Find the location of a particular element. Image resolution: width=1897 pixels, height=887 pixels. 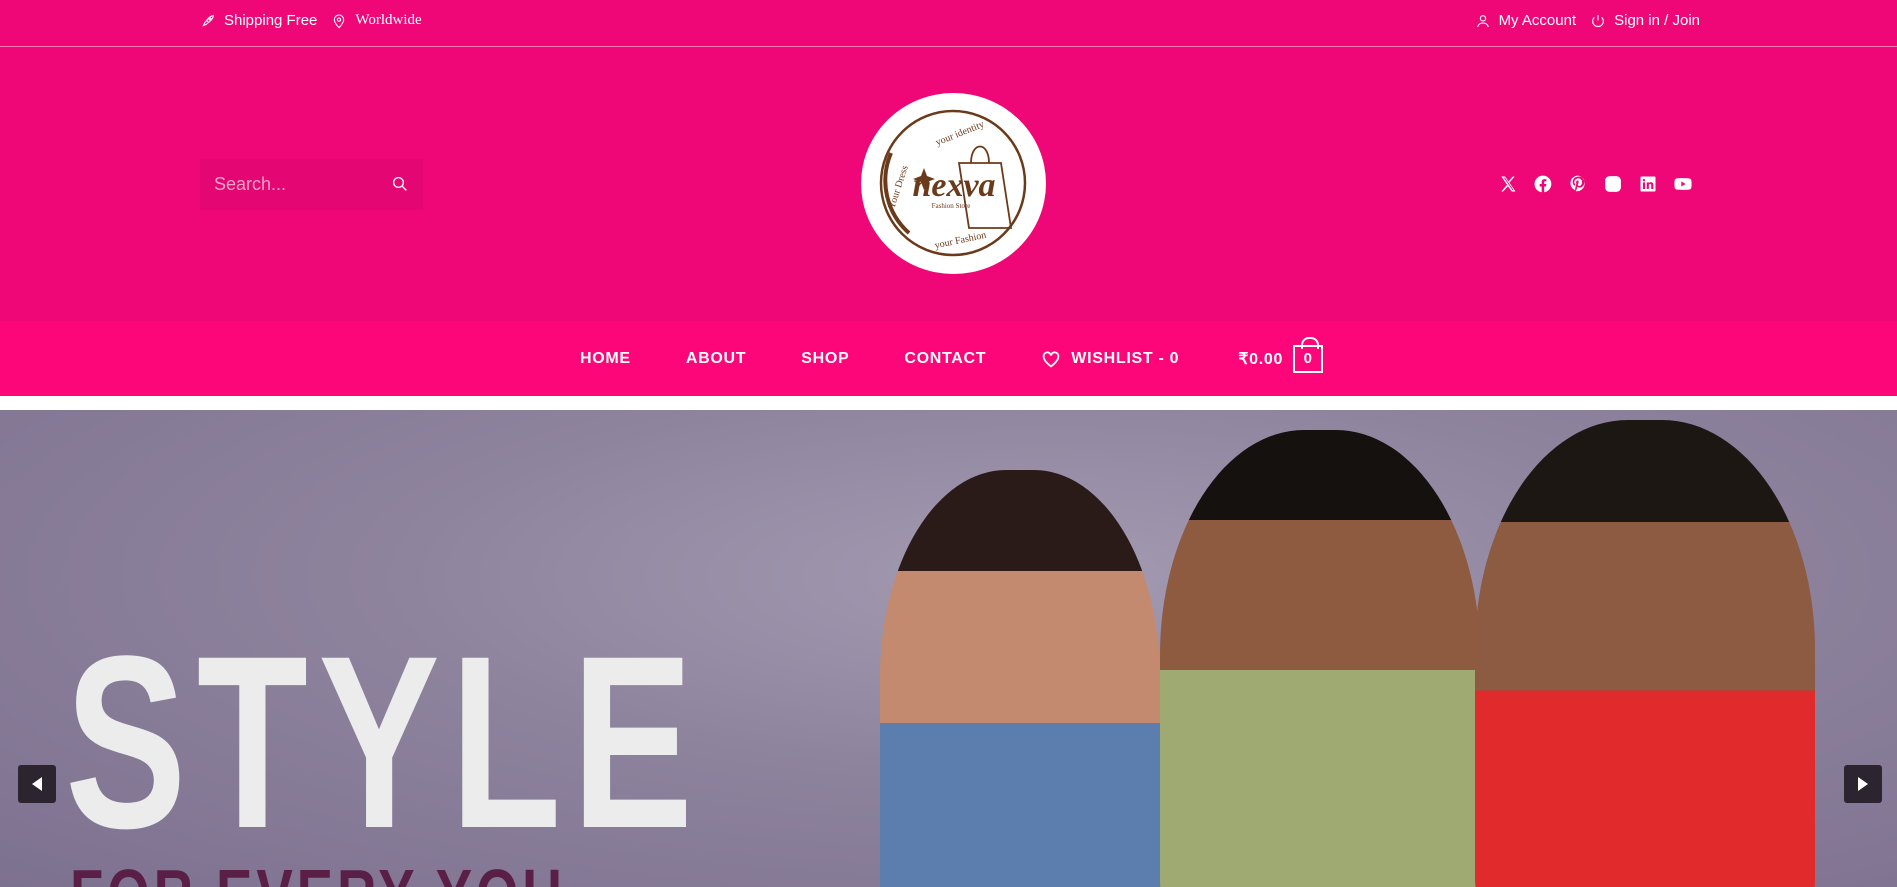

rocket-icon is located at coordinates (208, 20).